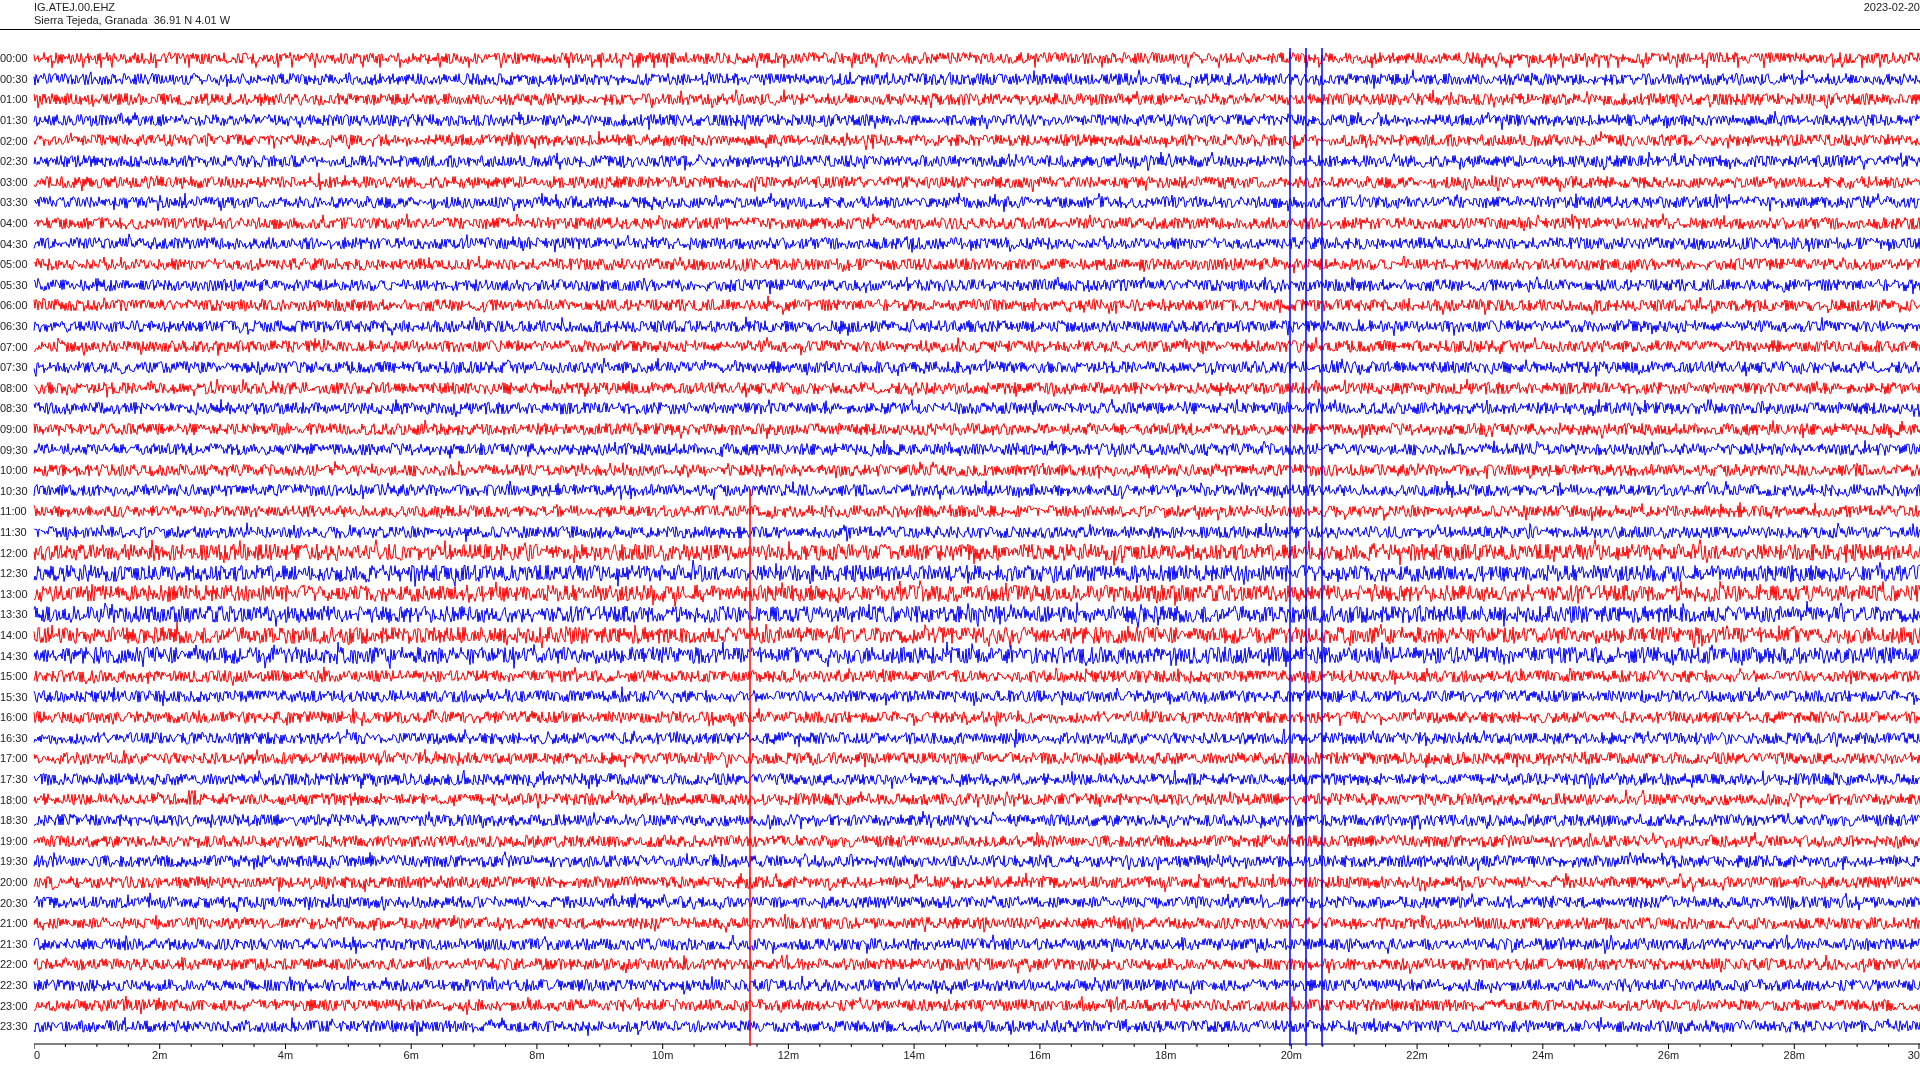 This screenshot has height=1080, width=1920. Describe the element at coordinates (14, 902) in the screenshot. I see `time-label: 20:30` at that location.